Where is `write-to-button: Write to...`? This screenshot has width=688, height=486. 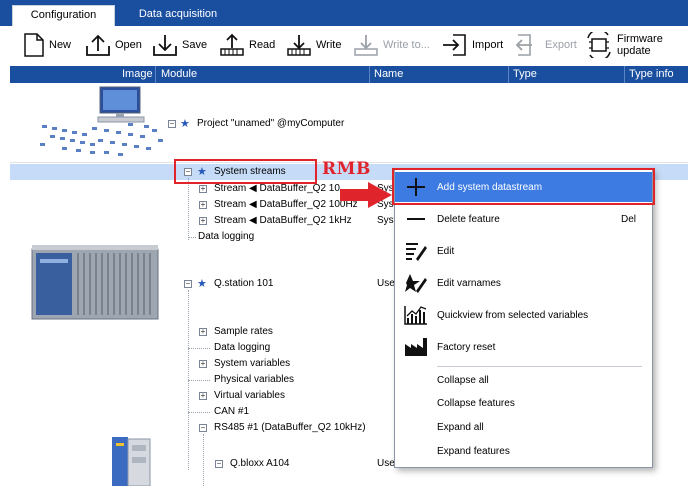
write-to-button: Write to... is located at coordinates (391, 45).